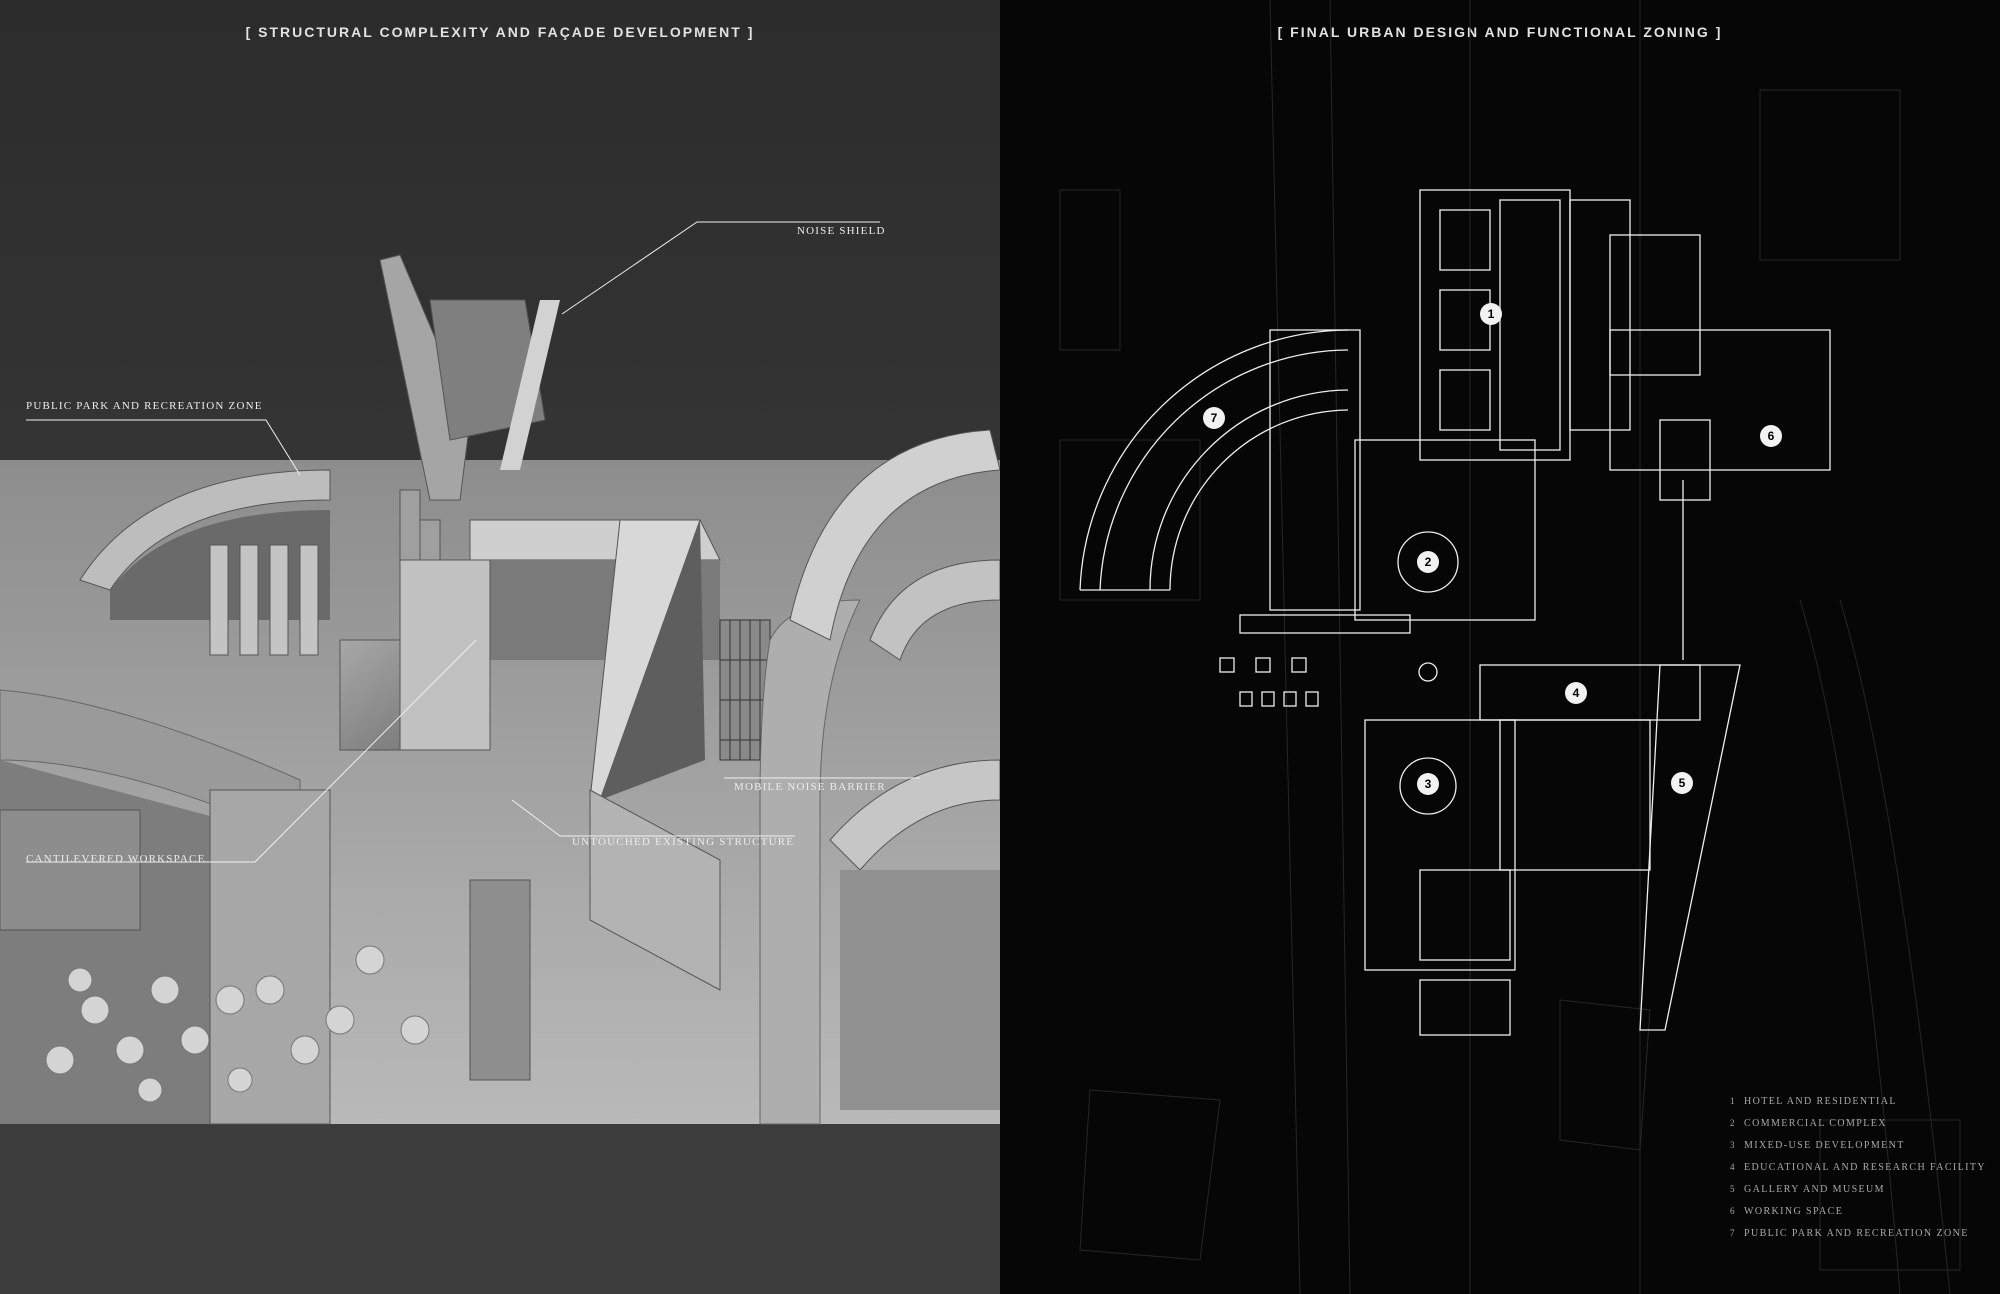  What do you see at coordinates (1733, 1145) in the screenshot?
I see `legend-number: 3` at bounding box center [1733, 1145].